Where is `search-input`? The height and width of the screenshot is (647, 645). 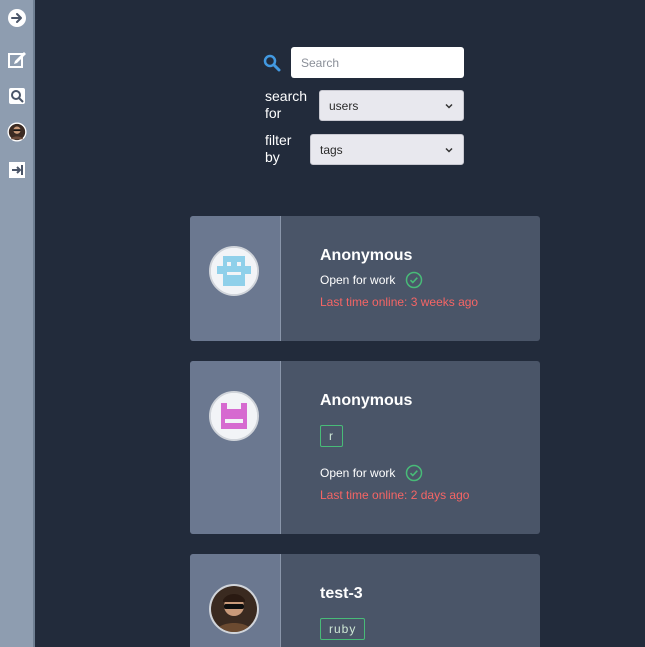 search-input is located at coordinates (377, 62).